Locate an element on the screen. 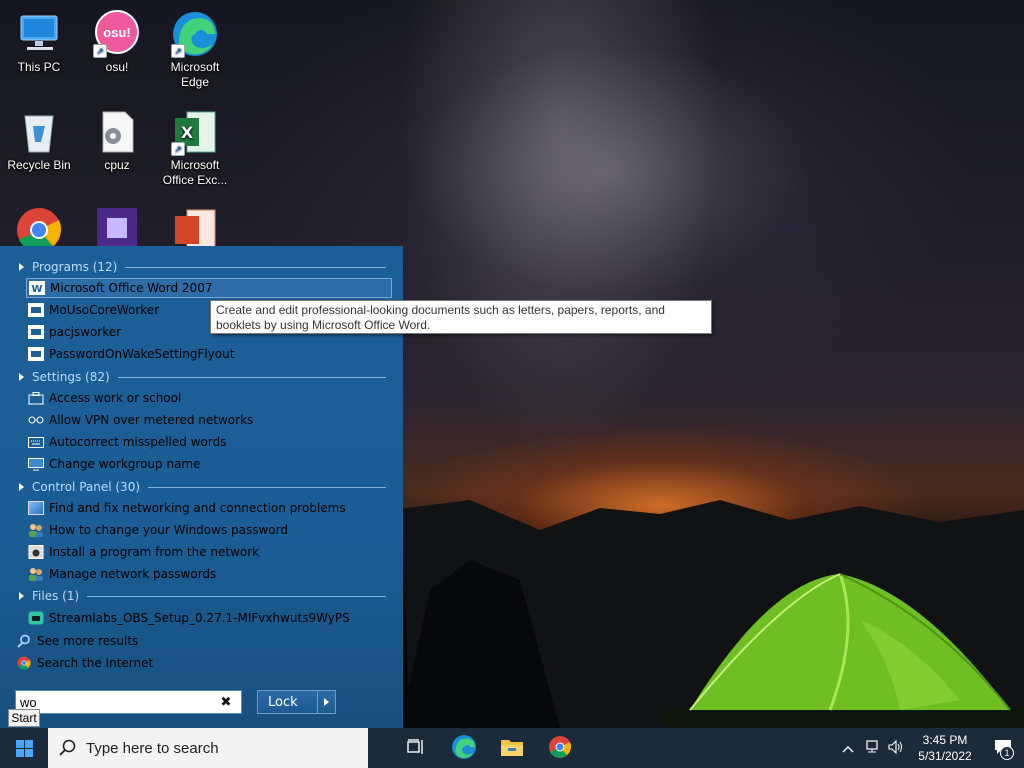 The width and height of the screenshot is (1024, 768). keyboard-icon is located at coordinates (36, 442).